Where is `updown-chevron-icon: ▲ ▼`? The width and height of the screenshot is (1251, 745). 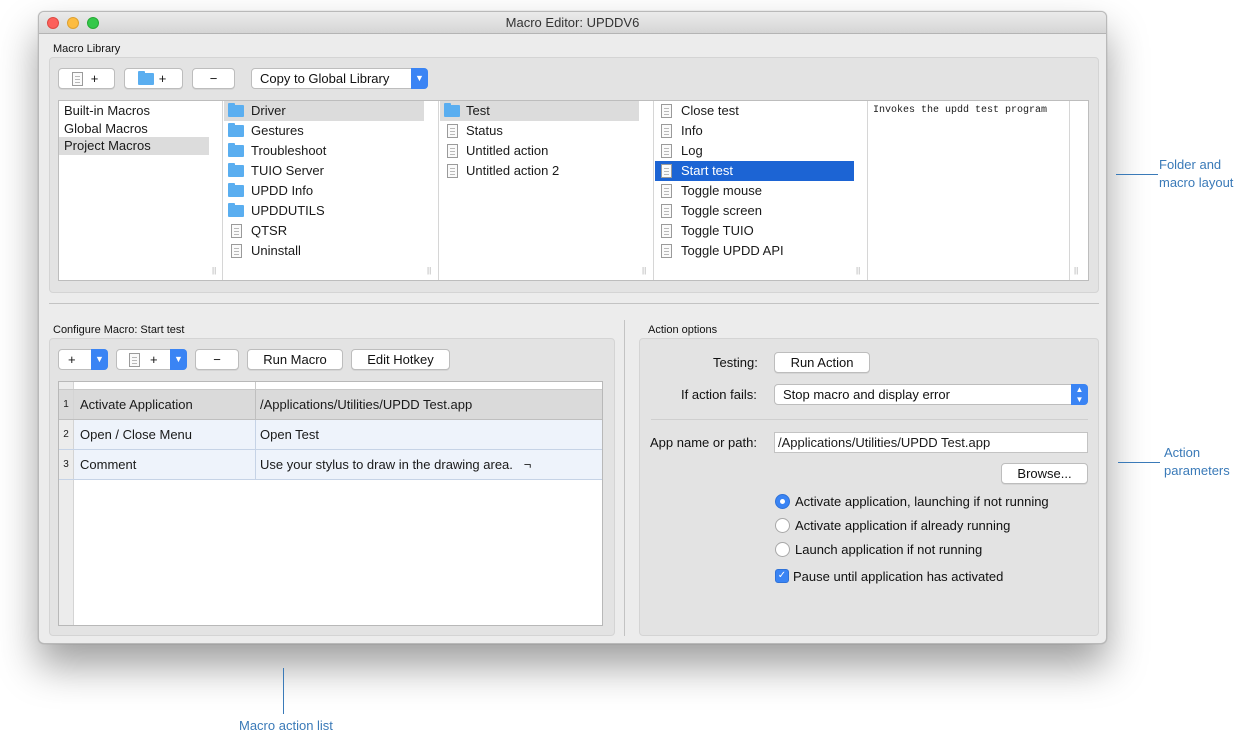 updown-chevron-icon: ▲ ▼ is located at coordinates (1079, 394).